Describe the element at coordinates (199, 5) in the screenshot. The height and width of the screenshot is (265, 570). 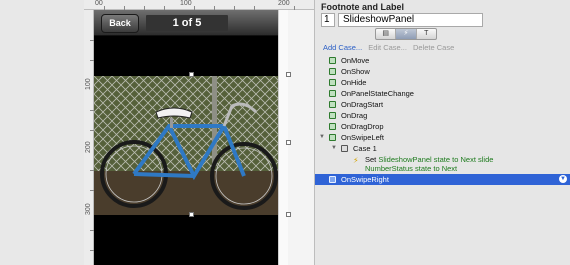
I see `horizontal-ruler: 00 100 200` at that location.